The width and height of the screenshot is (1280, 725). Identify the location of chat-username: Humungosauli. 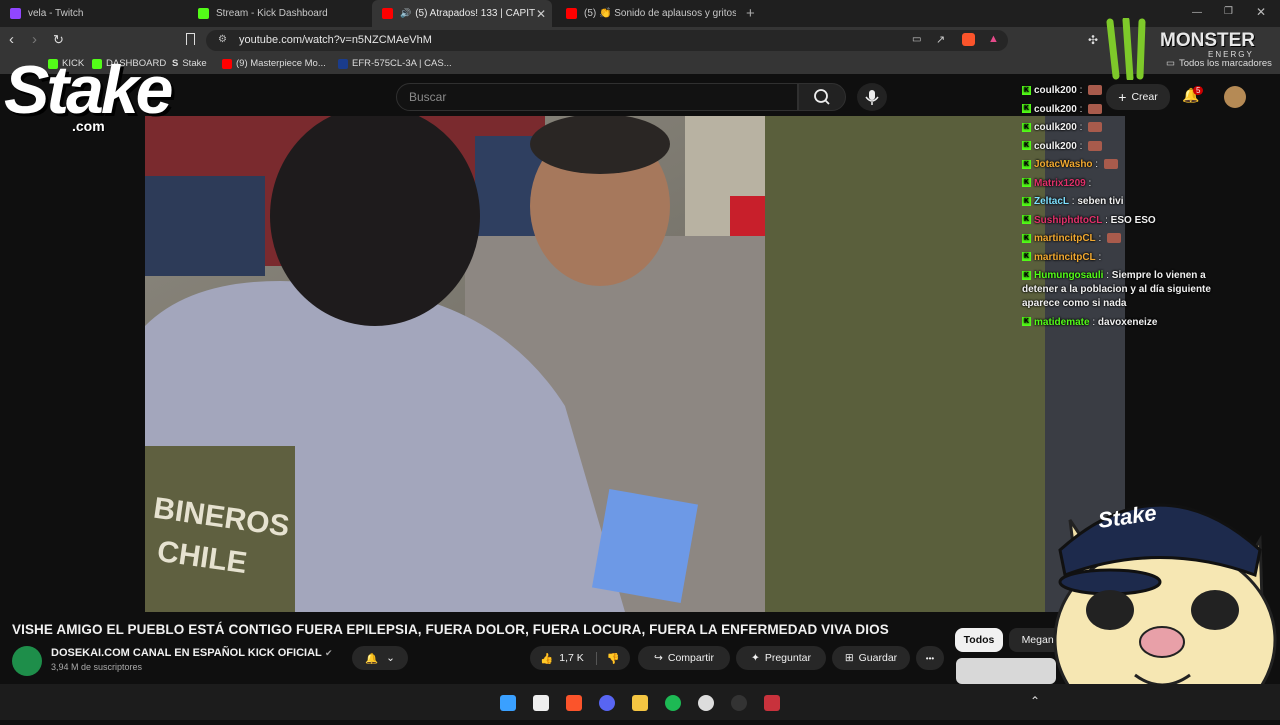
(1068, 275).